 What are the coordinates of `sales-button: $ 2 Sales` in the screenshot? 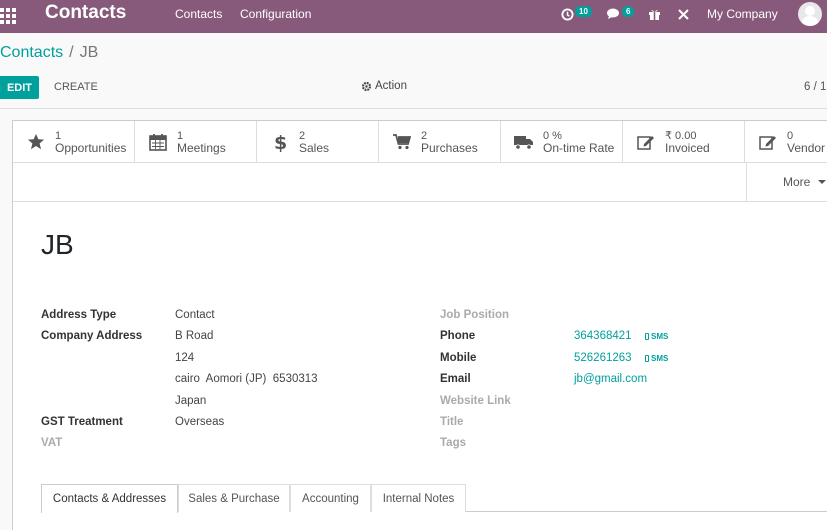 It's located at (318, 142).